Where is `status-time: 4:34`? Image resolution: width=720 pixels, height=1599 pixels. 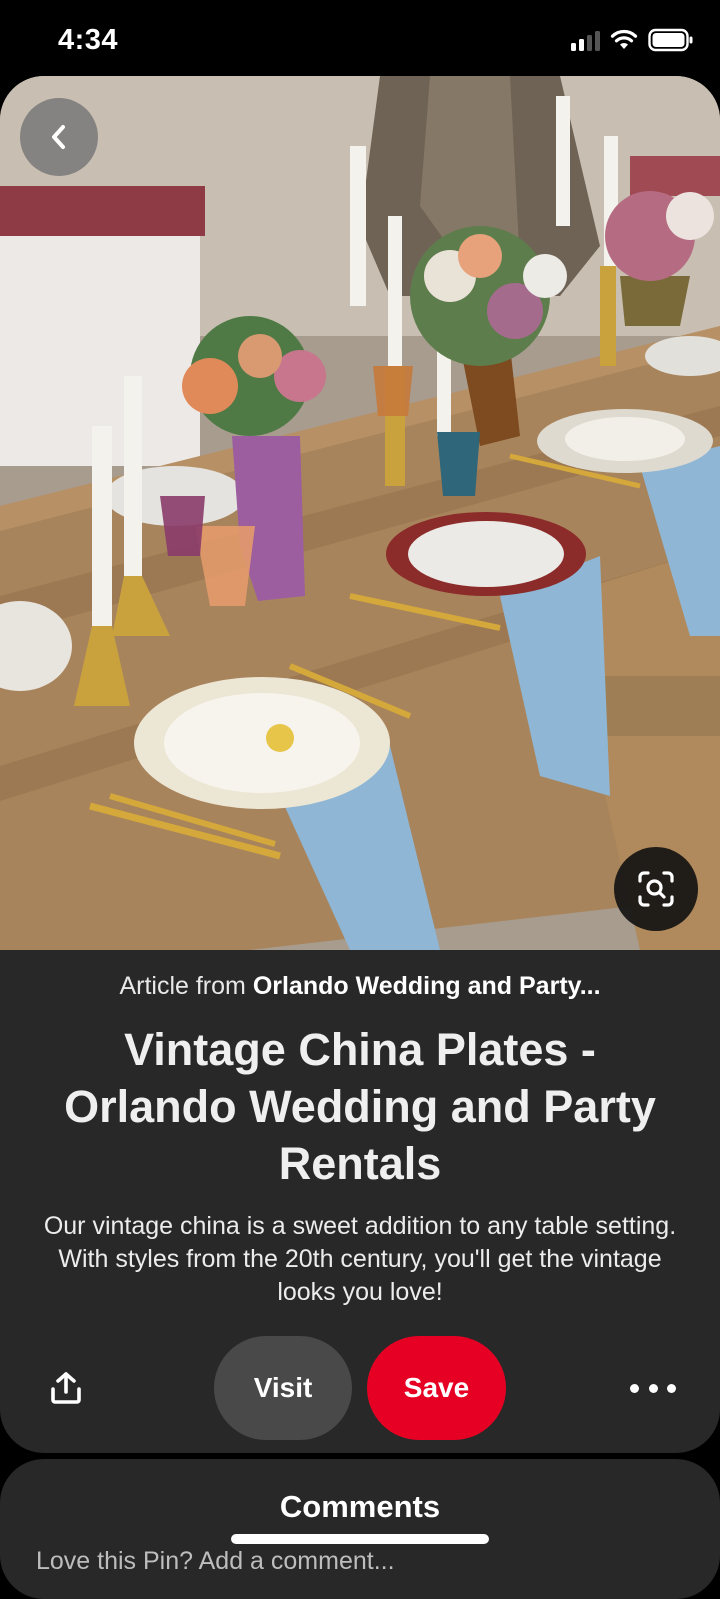
status-time: 4:34 is located at coordinates (88, 40).